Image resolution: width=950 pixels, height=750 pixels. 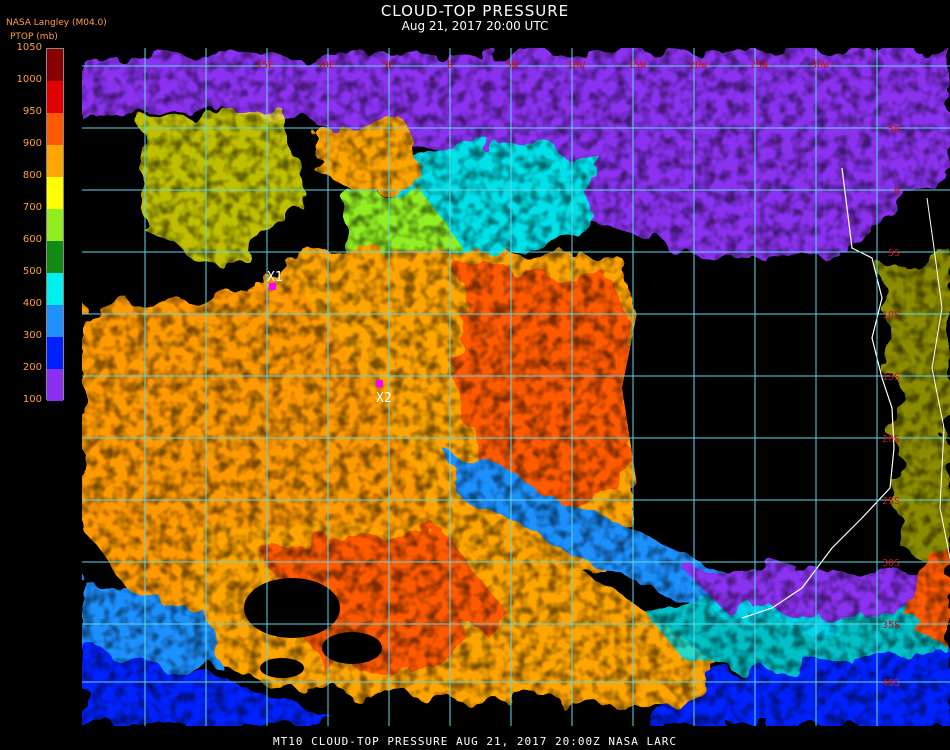 I want to click on legend-tick: 900, so click(x=32, y=143).